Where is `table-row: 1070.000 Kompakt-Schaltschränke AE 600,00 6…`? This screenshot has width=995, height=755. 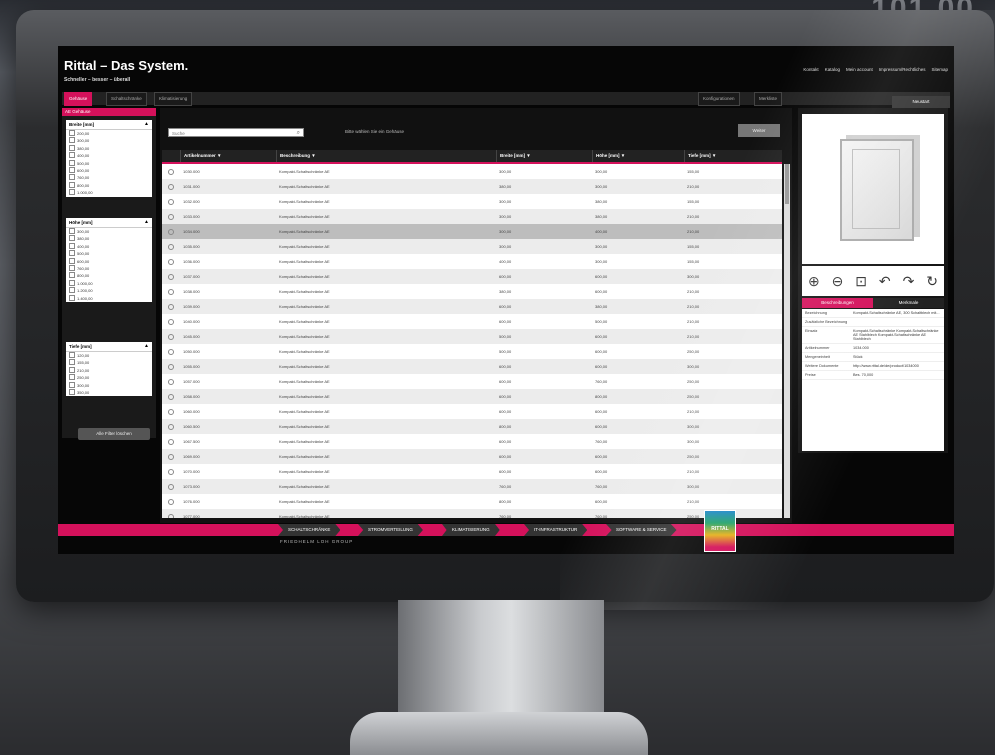
table-row: 1070.000 Kompakt-Schaltschränke AE 600,00 6… is located at coordinates (472, 471).